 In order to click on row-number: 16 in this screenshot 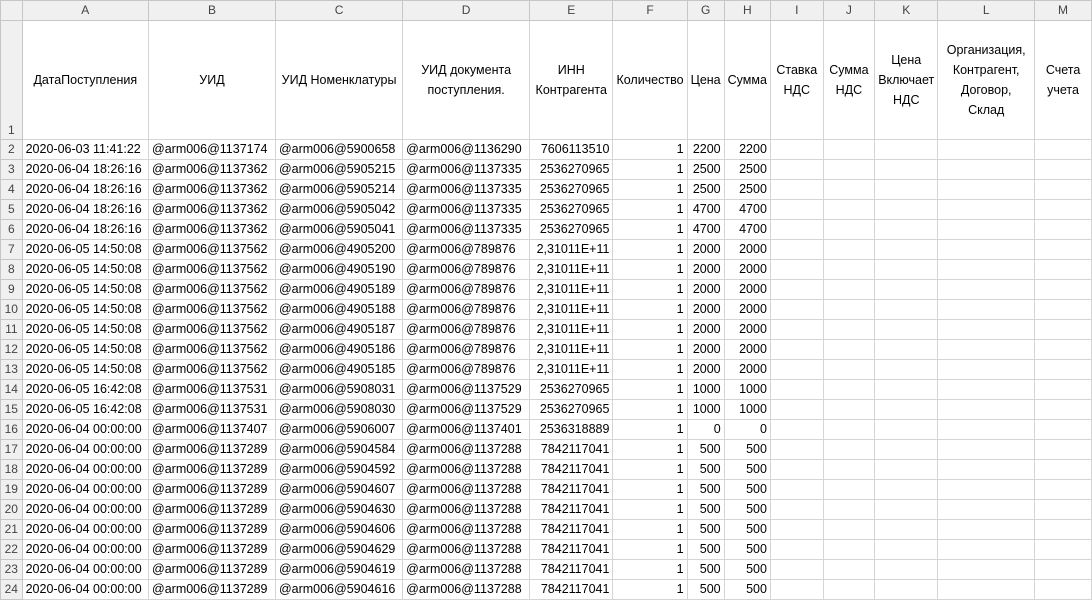, I will do `click(11, 429)`.